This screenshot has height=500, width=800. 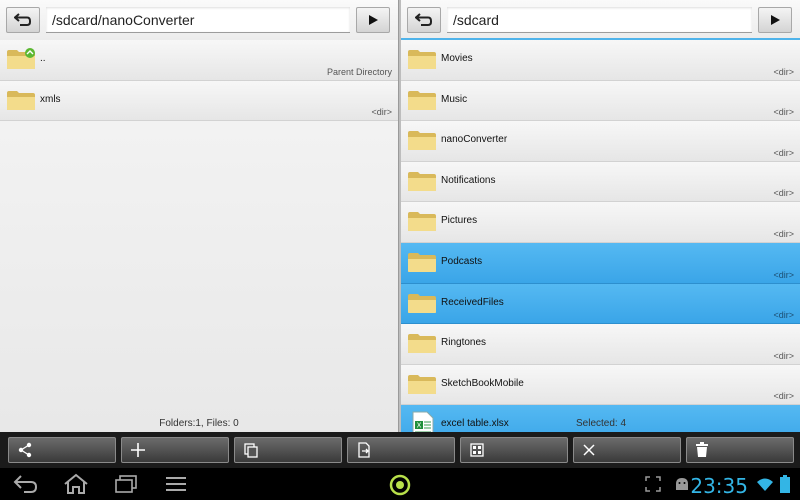 I want to click on excel-file-icon: X, so click(x=423, y=421).